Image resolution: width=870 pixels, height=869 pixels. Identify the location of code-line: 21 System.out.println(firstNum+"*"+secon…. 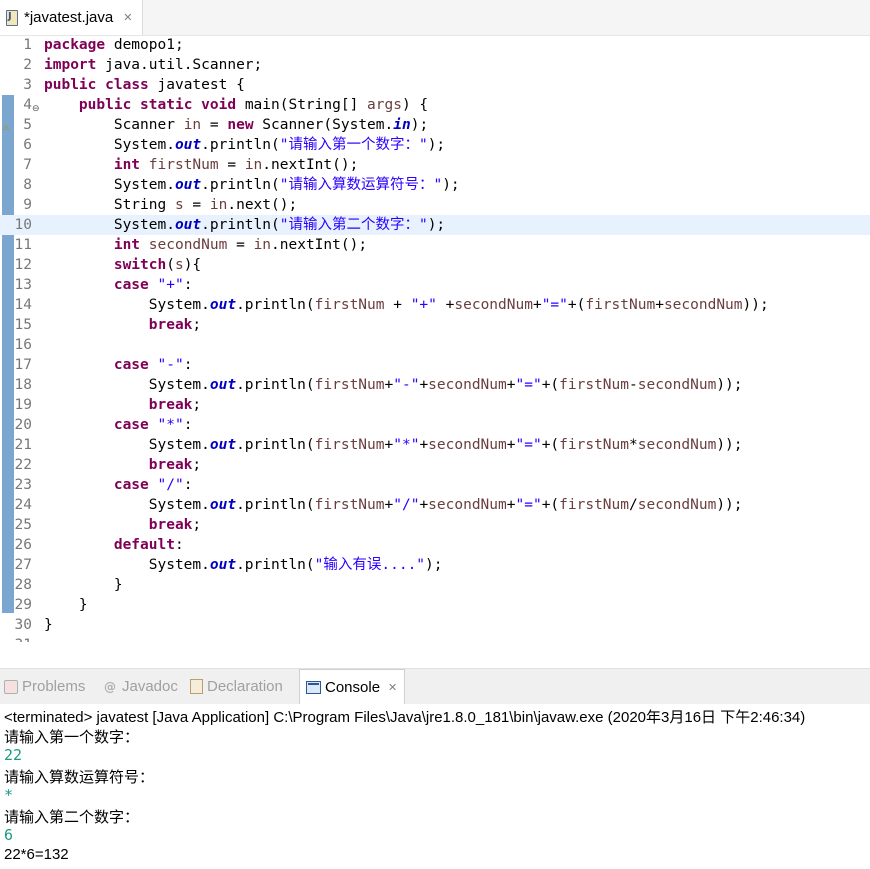
(435, 445).